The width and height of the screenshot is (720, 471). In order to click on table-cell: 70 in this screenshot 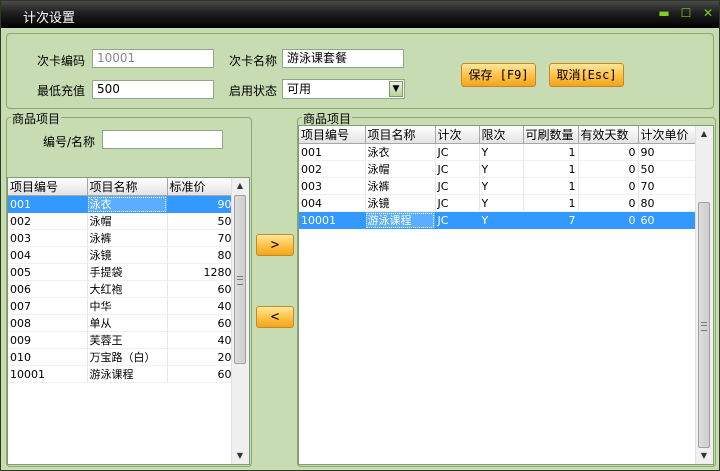, I will do `click(668, 186)`.